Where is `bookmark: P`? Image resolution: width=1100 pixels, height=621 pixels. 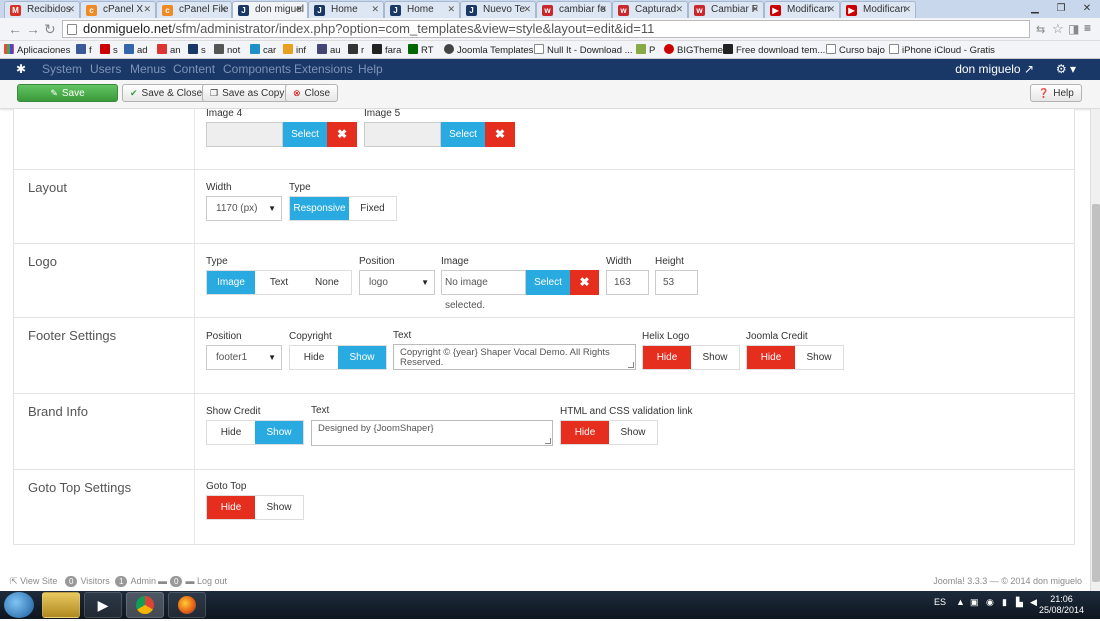 bookmark: P is located at coordinates (645, 50).